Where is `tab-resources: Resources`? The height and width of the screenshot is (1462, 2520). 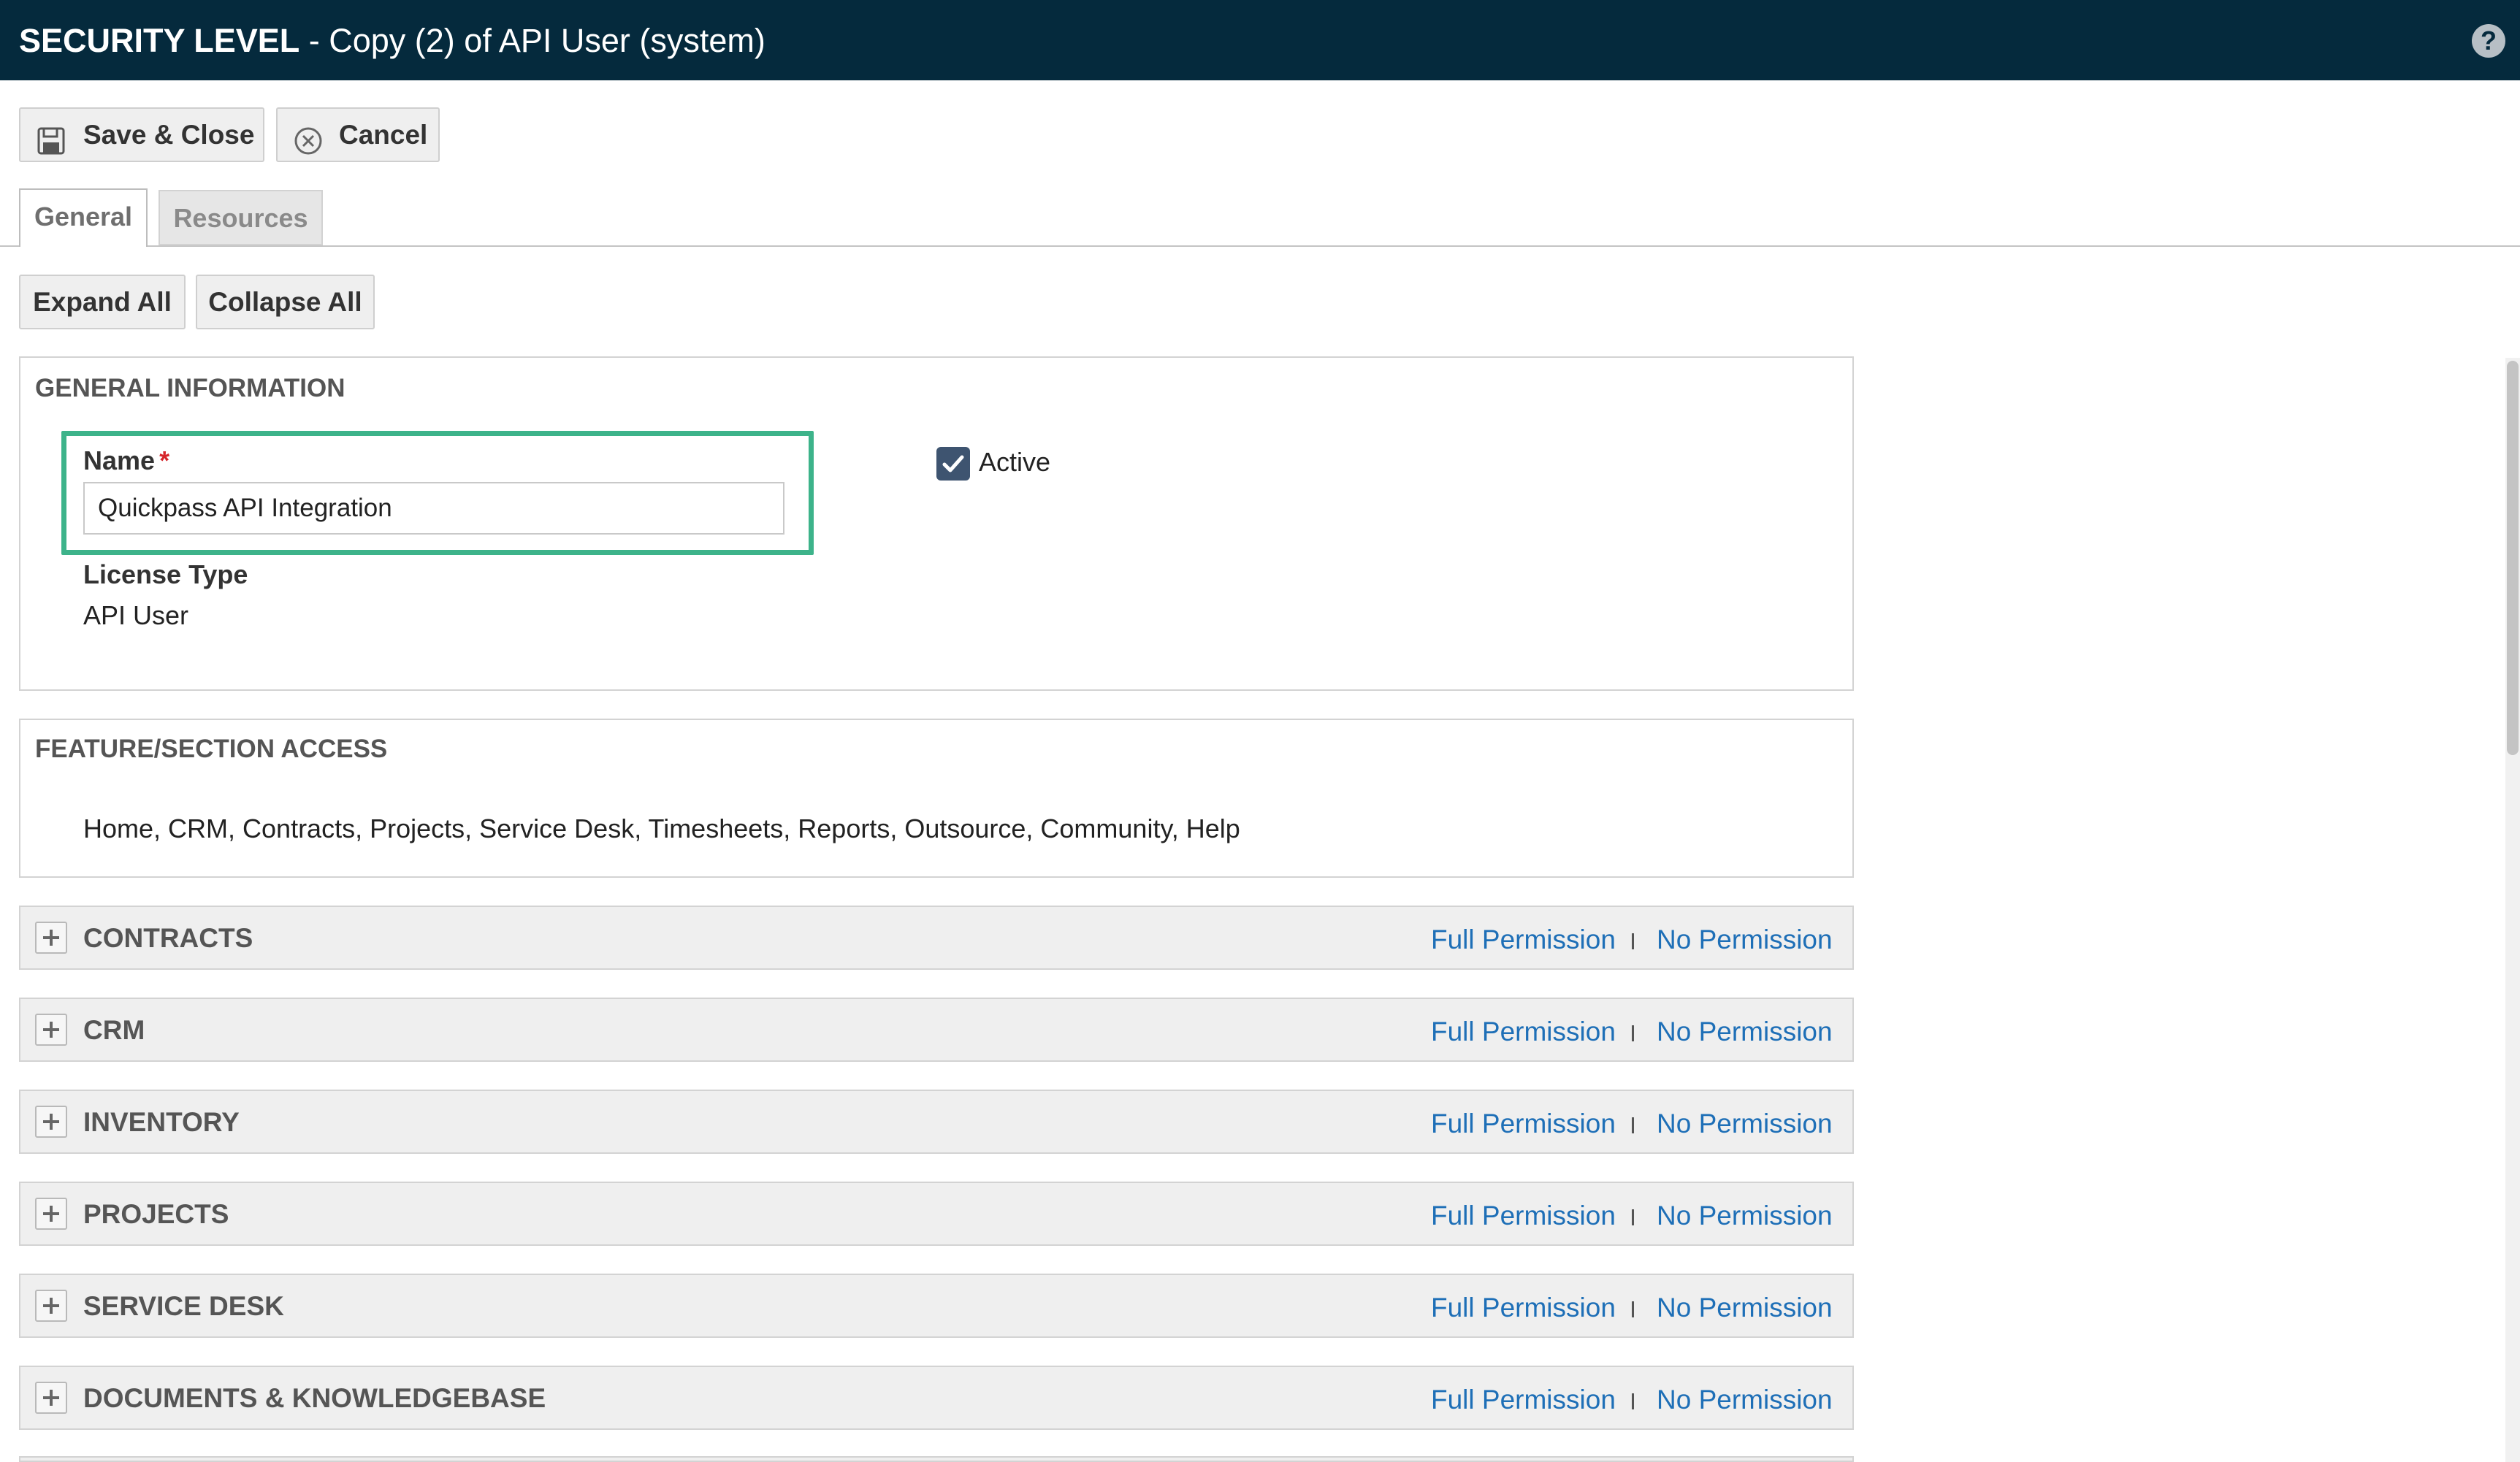 tab-resources: Resources is located at coordinates (241, 217).